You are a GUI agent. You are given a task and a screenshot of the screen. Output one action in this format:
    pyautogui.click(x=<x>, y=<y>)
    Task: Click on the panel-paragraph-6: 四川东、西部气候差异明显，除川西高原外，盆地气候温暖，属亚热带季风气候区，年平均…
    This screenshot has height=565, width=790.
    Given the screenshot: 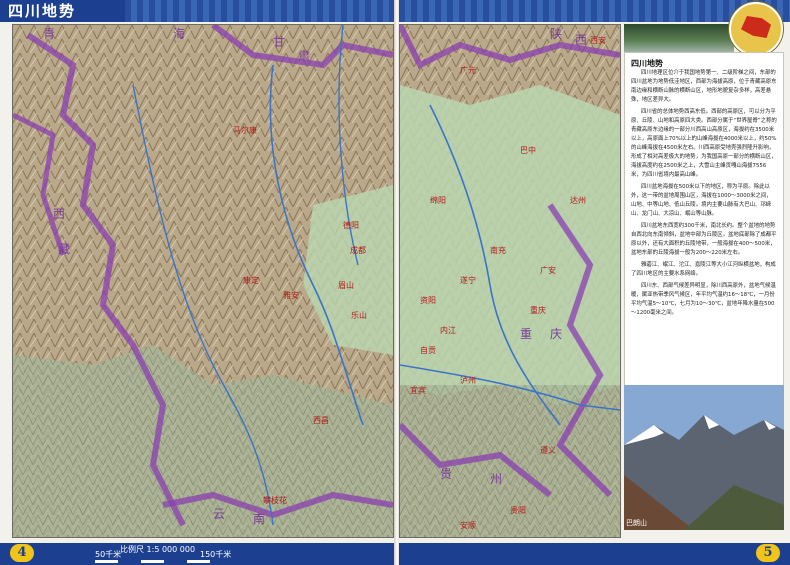 What is the action you would take?
    pyautogui.click(x=703, y=299)
    